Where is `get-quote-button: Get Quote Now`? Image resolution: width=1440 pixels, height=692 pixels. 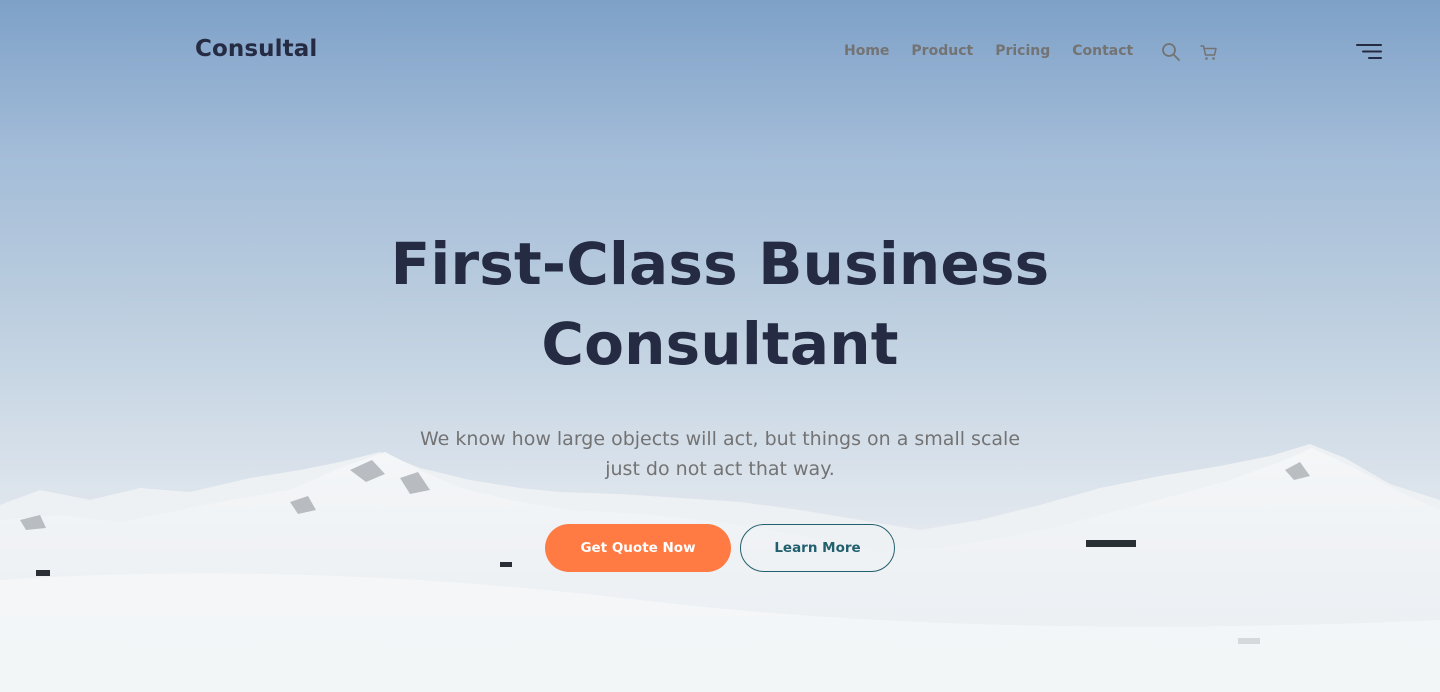
get-quote-button: Get Quote Now is located at coordinates (638, 548).